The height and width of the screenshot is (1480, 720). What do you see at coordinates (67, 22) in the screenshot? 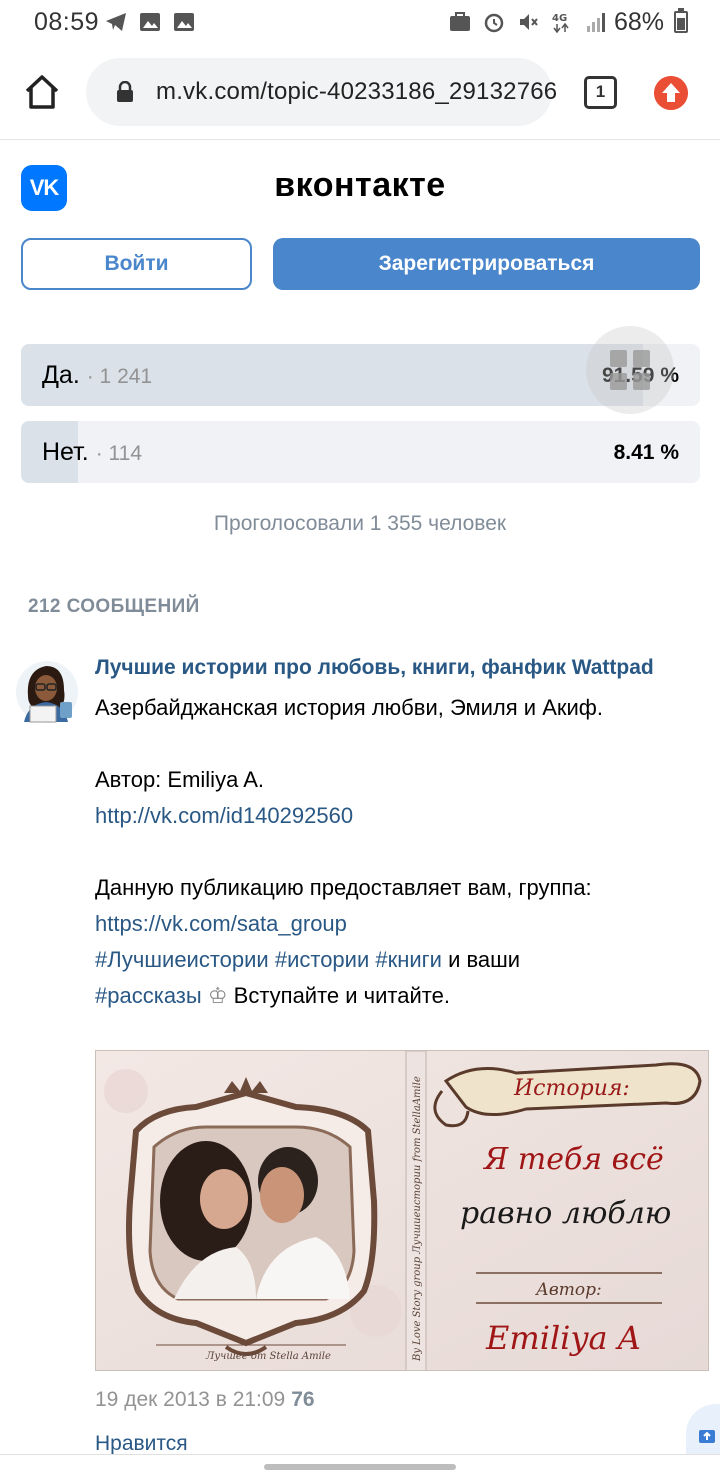
I see `status-time: 08:59` at bounding box center [67, 22].